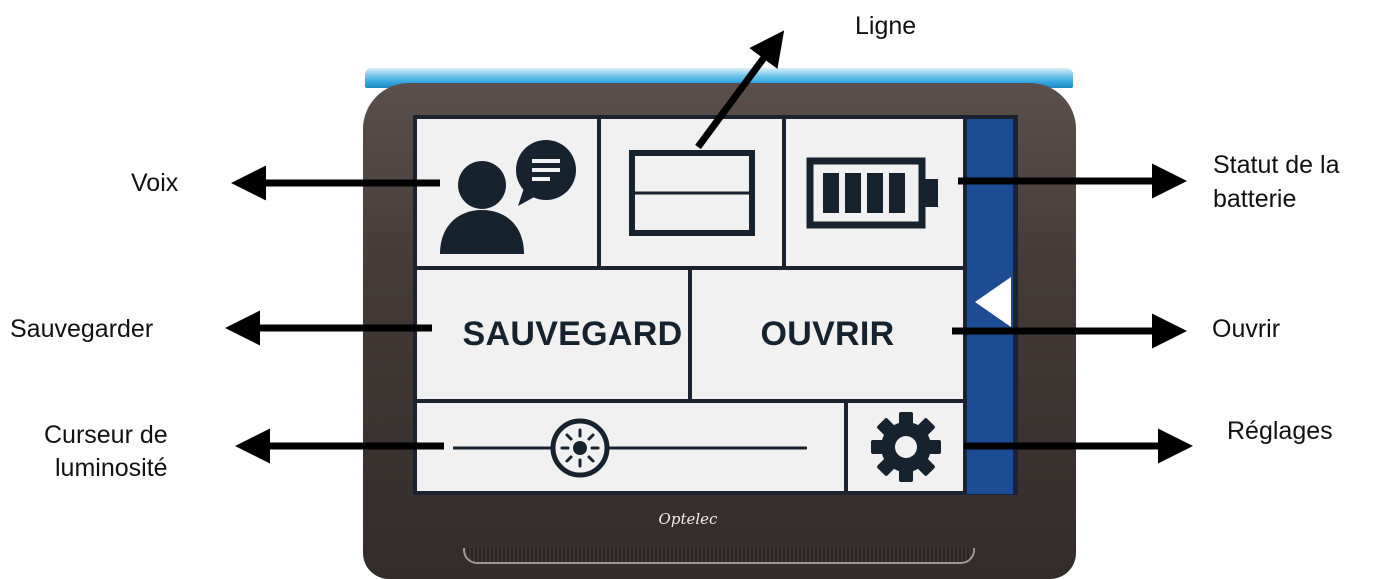 The height and width of the screenshot is (579, 1376). I want to click on arrow-ligne, so click(740, 90).